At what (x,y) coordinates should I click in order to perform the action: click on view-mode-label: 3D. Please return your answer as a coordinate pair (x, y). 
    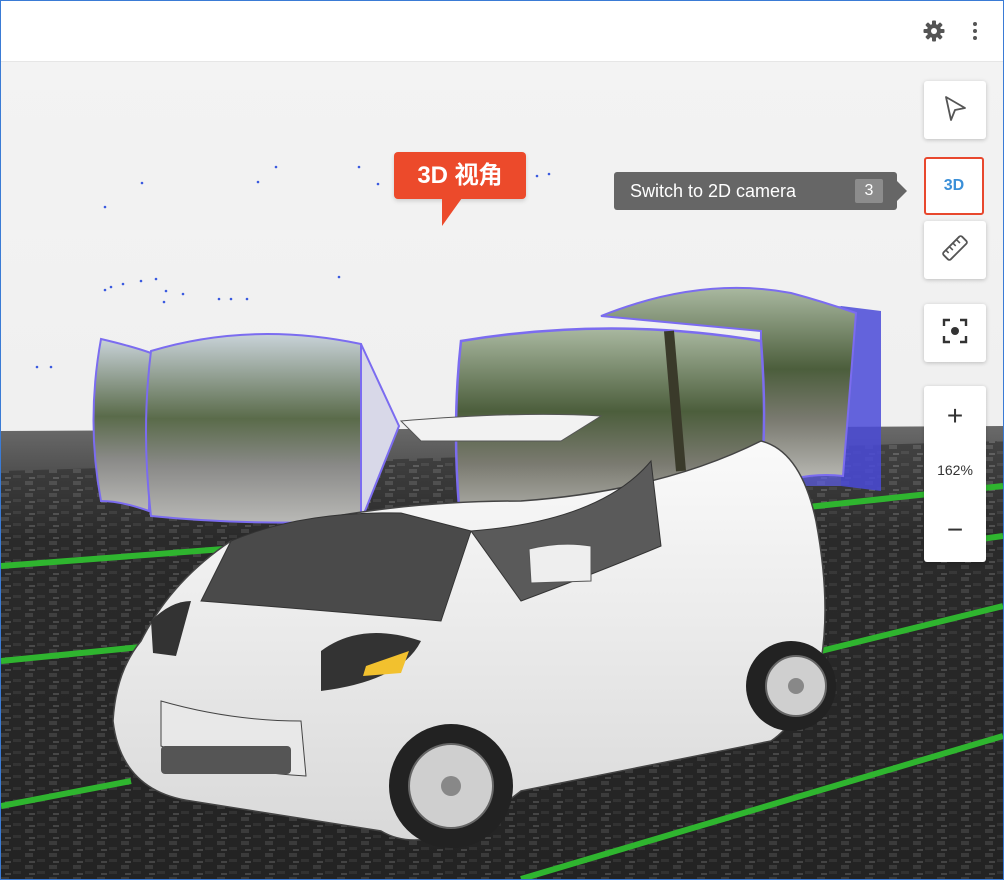
    Looking at the image, I should click on (954, 185).